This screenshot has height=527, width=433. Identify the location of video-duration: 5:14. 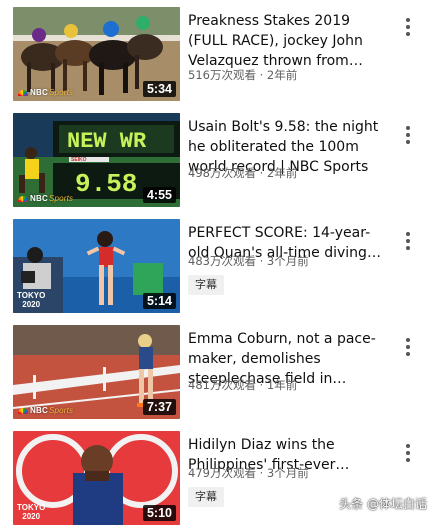
(159, 301).